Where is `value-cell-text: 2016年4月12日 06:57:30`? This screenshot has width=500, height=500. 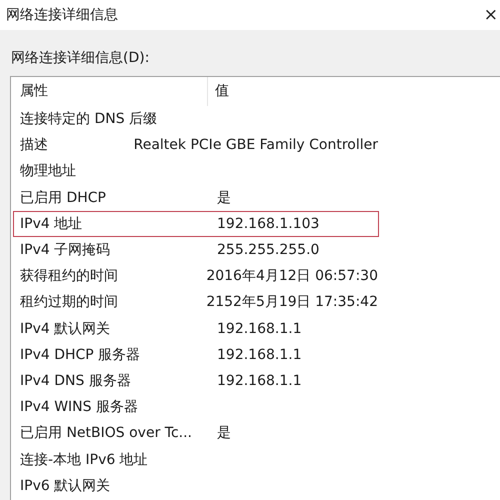 value-cell-text: 2016年4月12日 06:57:30 is located at coordinates (291, 276).